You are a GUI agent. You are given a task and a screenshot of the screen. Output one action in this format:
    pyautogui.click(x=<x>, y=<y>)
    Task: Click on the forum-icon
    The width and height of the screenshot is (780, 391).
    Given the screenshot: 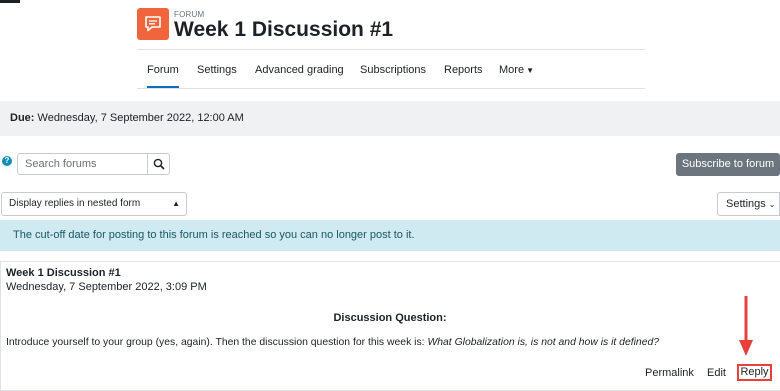 What is the action you would take?
    pyautogui.click(x=153, y=24)
    